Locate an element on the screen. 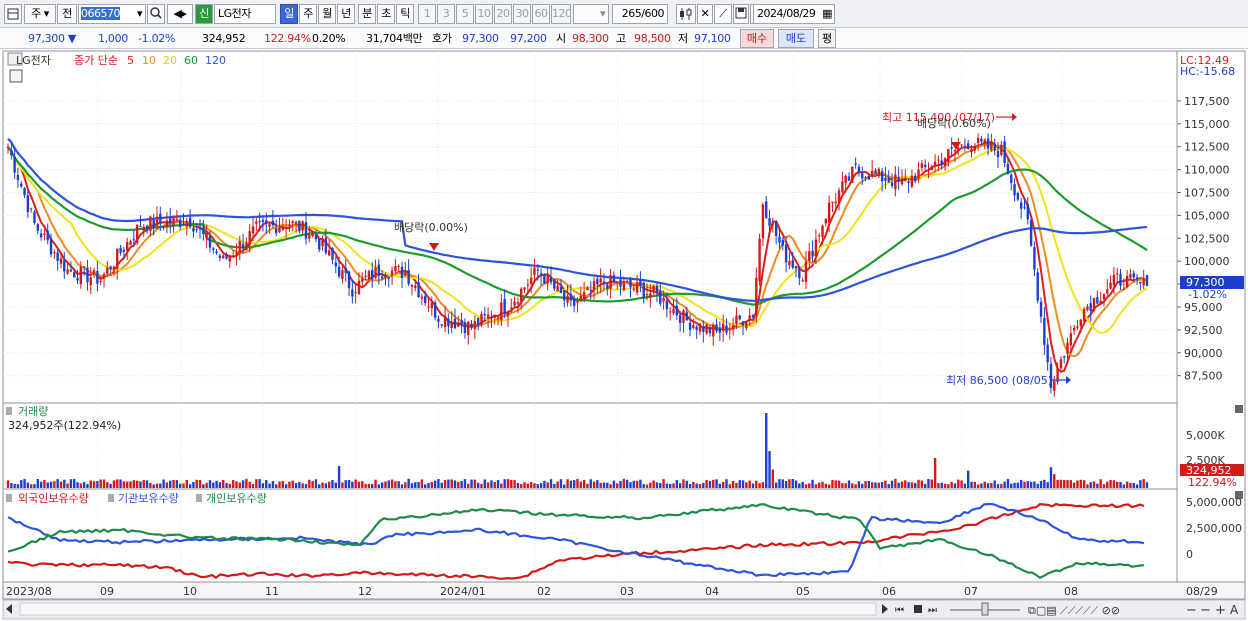 The image size is (1248, 621). calendar-icon: ▦ is located at coordinates (828, 14).